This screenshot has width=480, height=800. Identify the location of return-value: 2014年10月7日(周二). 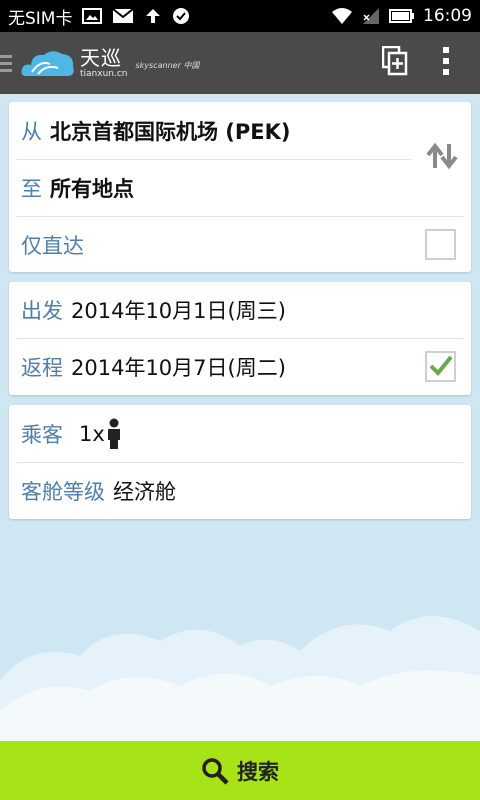
(178, 368).